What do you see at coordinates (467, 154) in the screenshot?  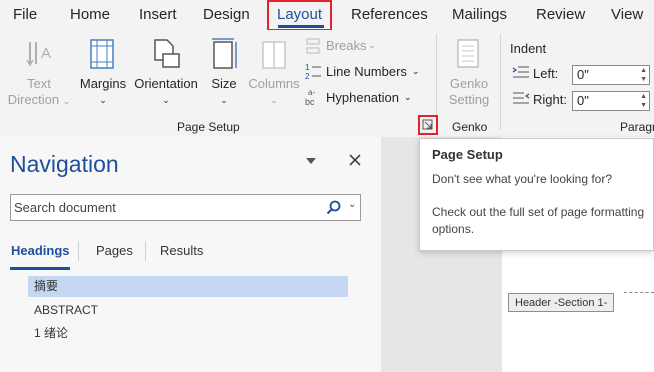 I see `tooltip-title: Page Setup` at bounding box center [467, 154].